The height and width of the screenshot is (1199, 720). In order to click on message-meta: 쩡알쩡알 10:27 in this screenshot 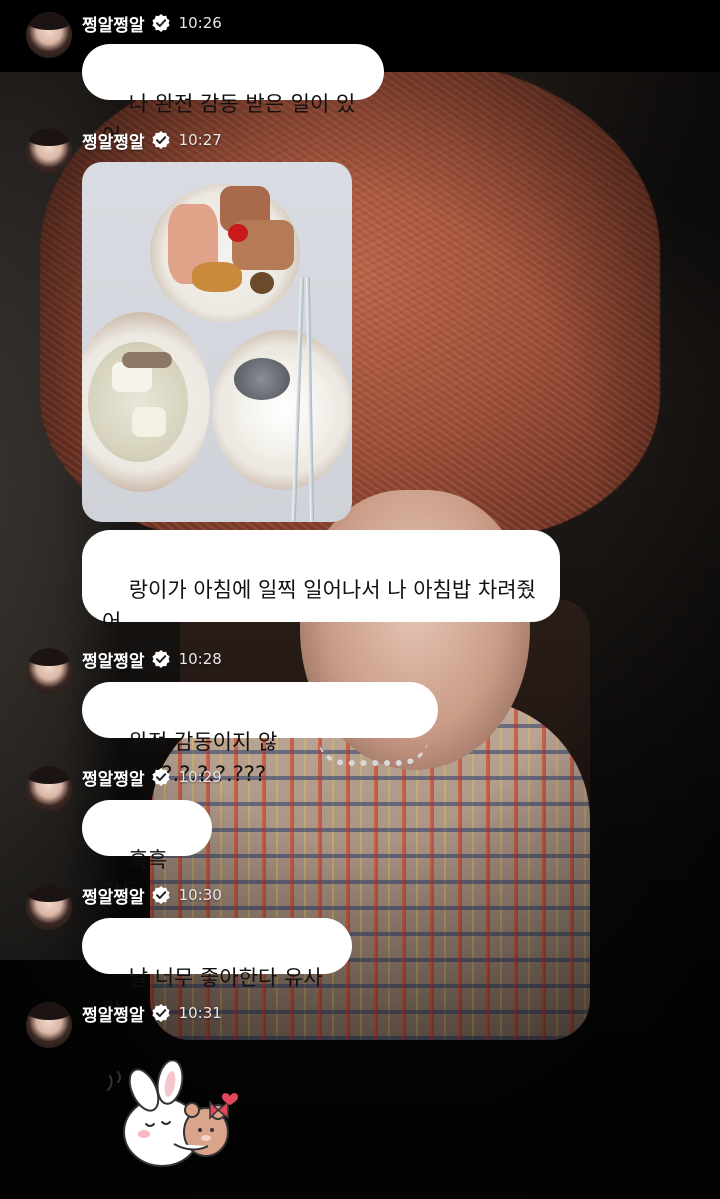, I will do `click(152, 140)`.